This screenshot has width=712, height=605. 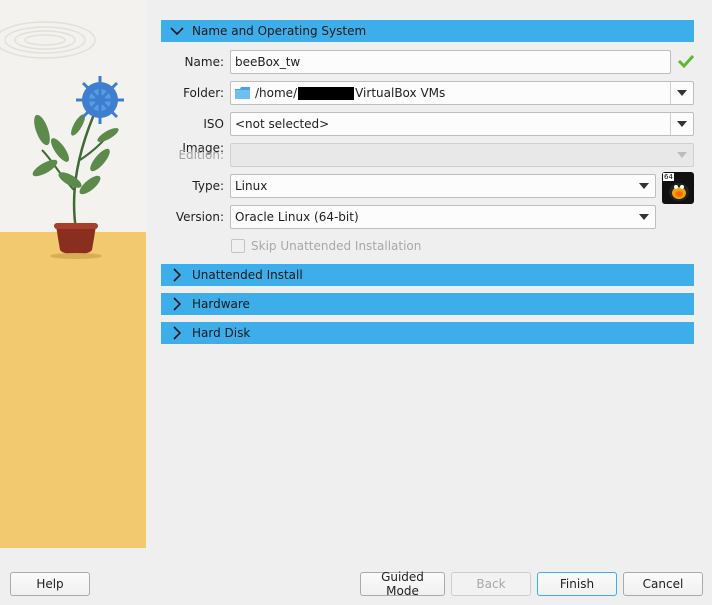 I want to click on type-label: Type:, so click(x=208, y=186).